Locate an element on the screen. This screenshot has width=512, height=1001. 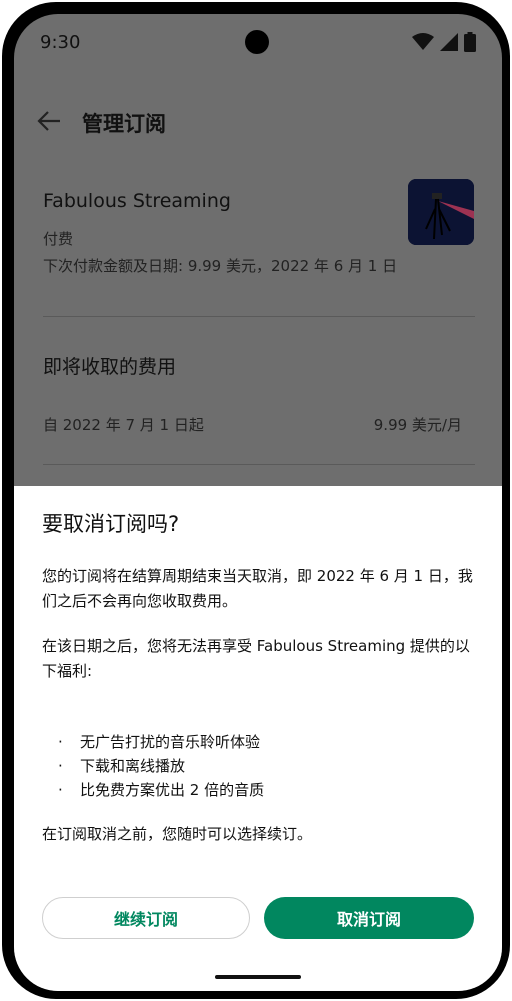
next-payment: 下次付款金额及日期: 9.99 美元，2022 年 6 月 1 日 is located at coordinates (220, 266).